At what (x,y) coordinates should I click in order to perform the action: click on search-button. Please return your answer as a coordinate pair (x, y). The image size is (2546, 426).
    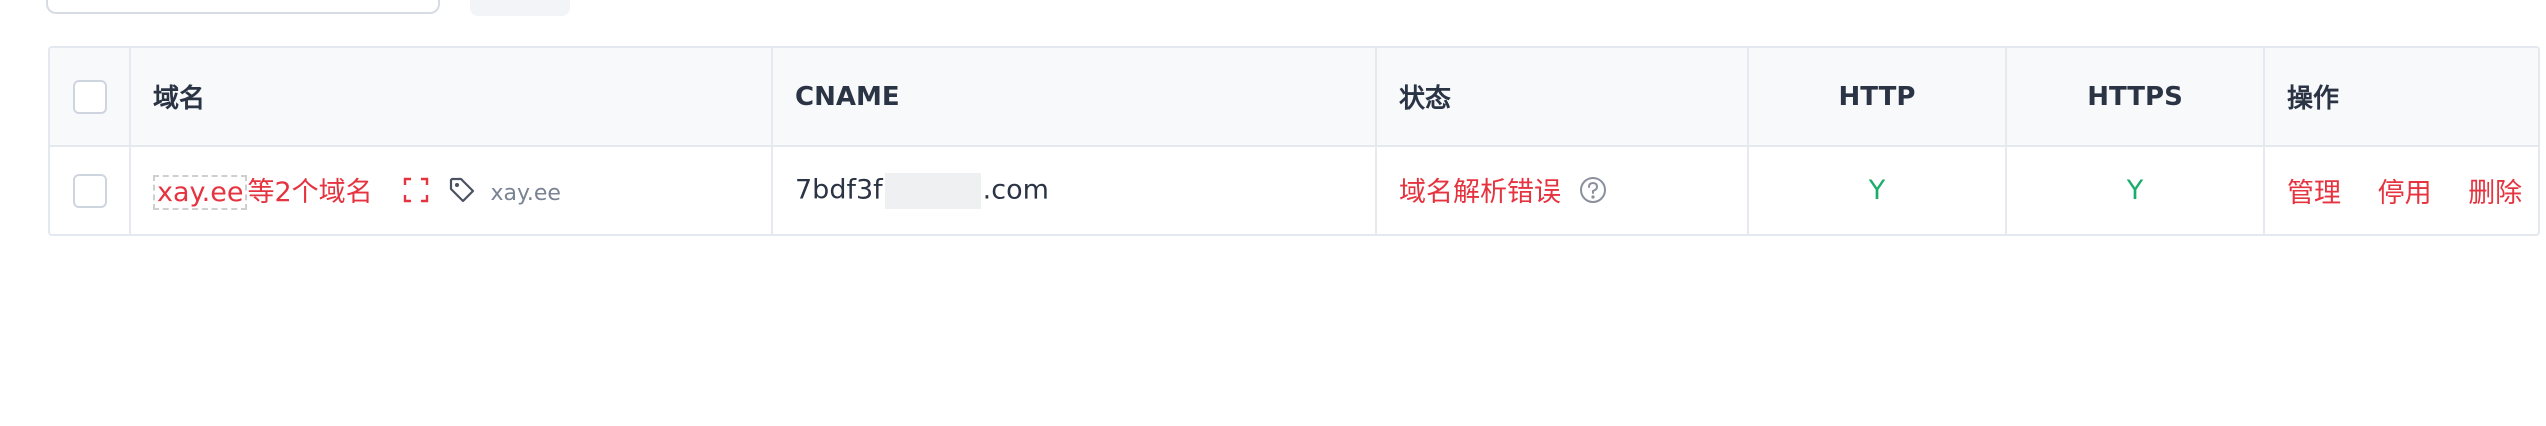
    Looking at the image, I should click on (520, 8).